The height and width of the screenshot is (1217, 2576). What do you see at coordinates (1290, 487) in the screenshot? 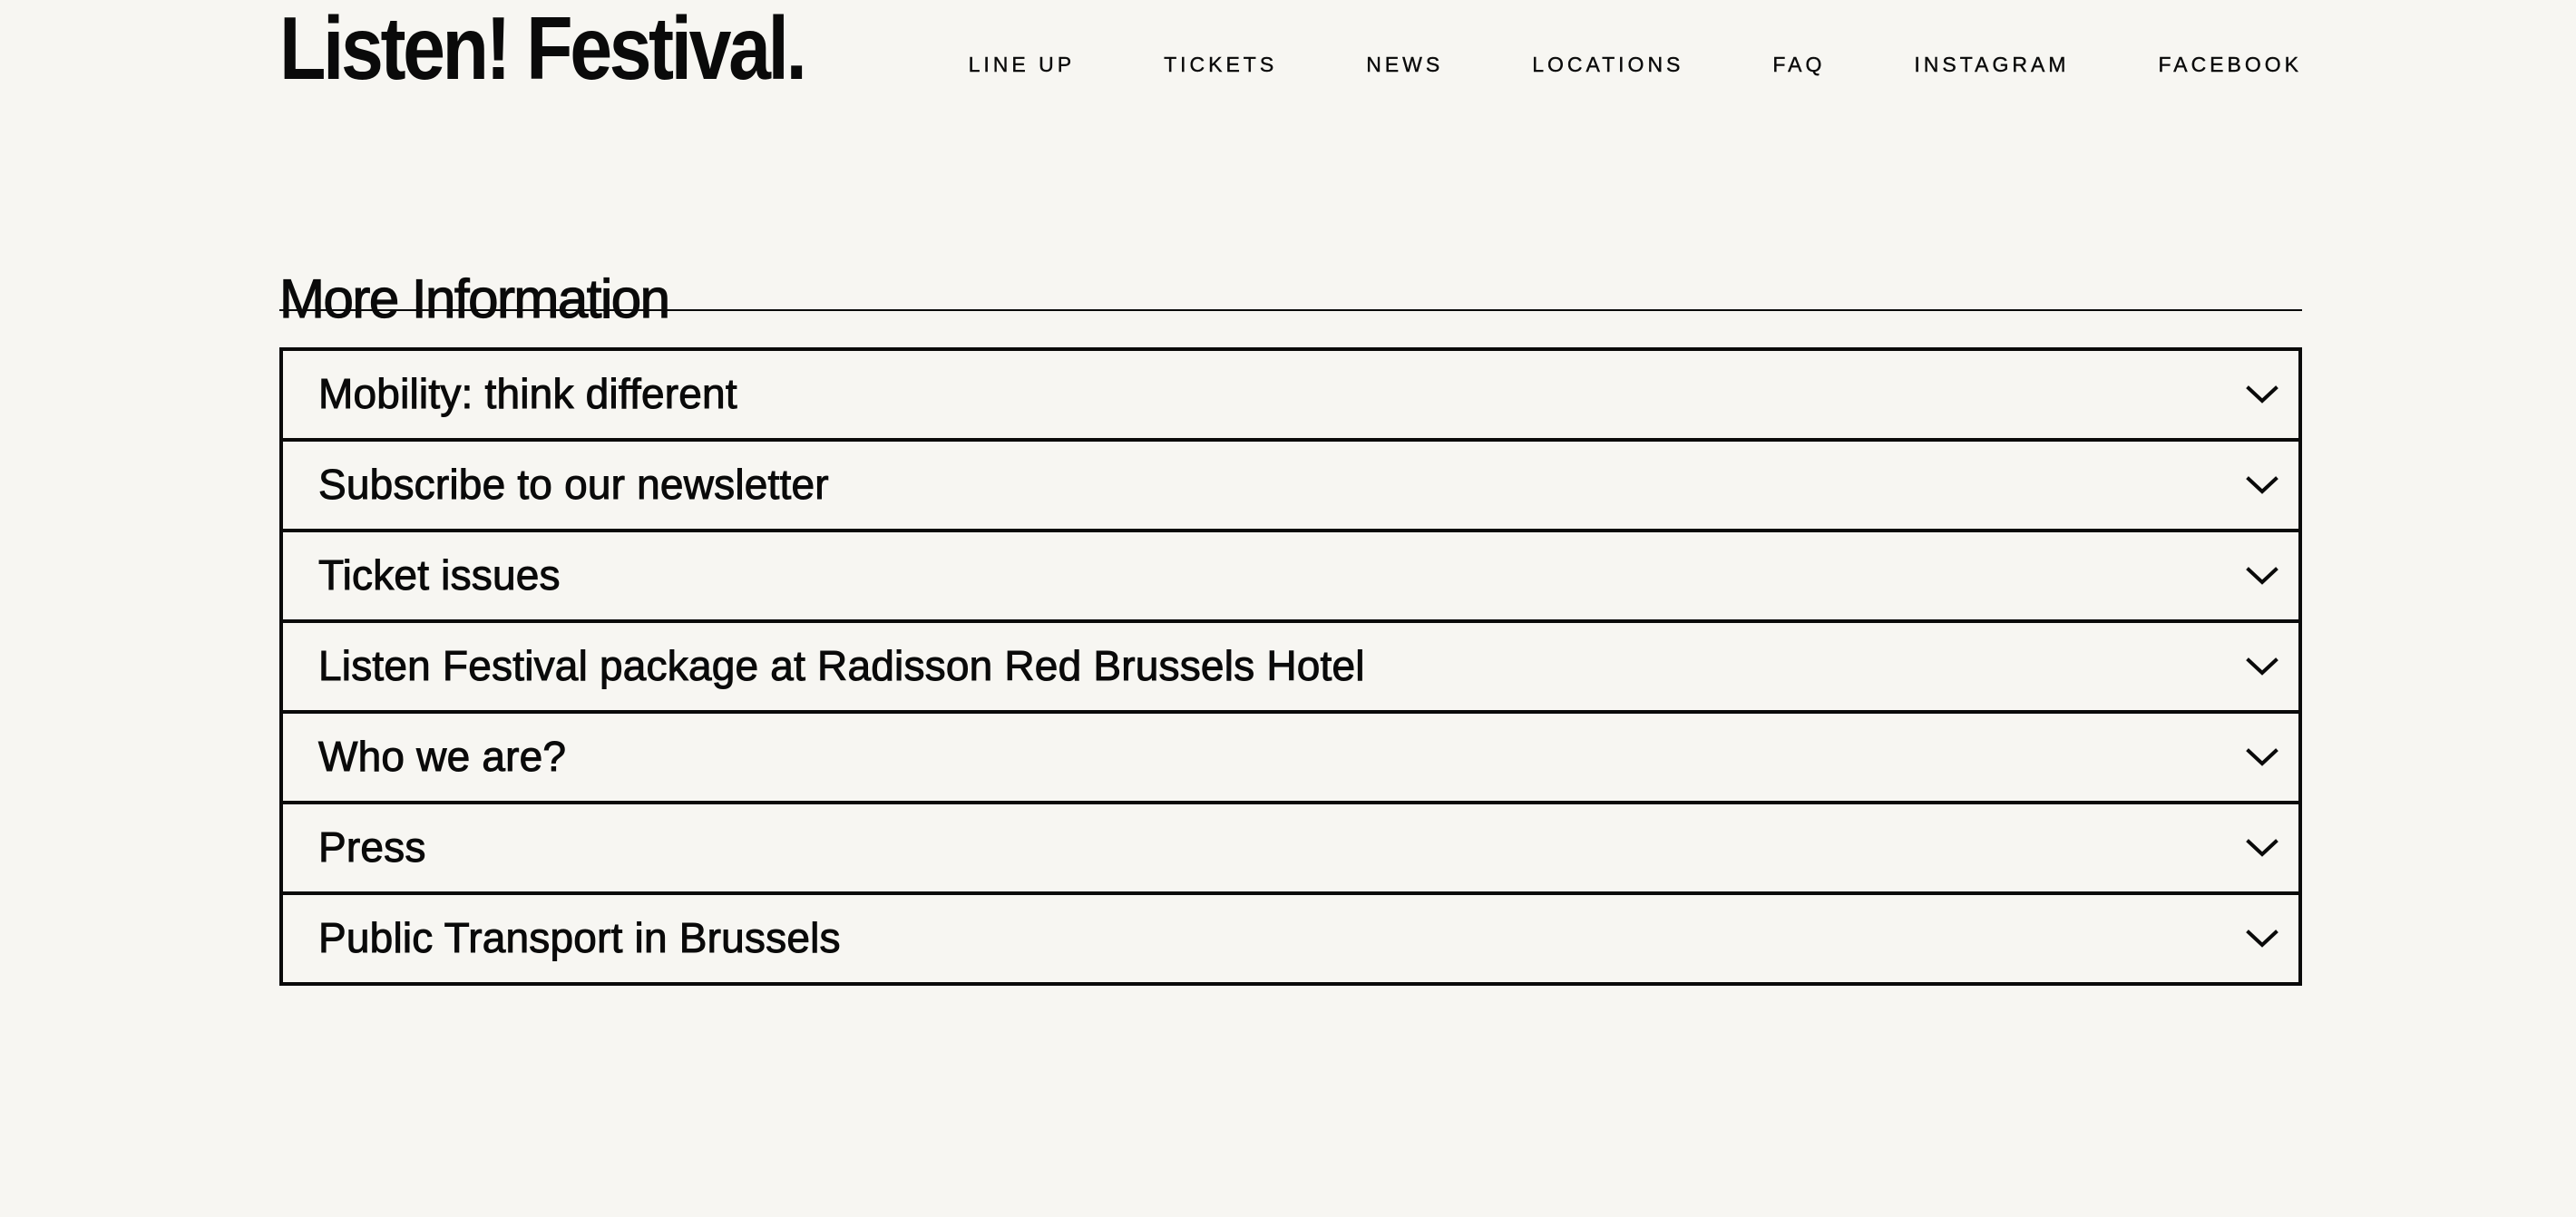
I see `accordion-item-newsletter: Subscribe to our newsletter` at bounding box center [1290, 487].